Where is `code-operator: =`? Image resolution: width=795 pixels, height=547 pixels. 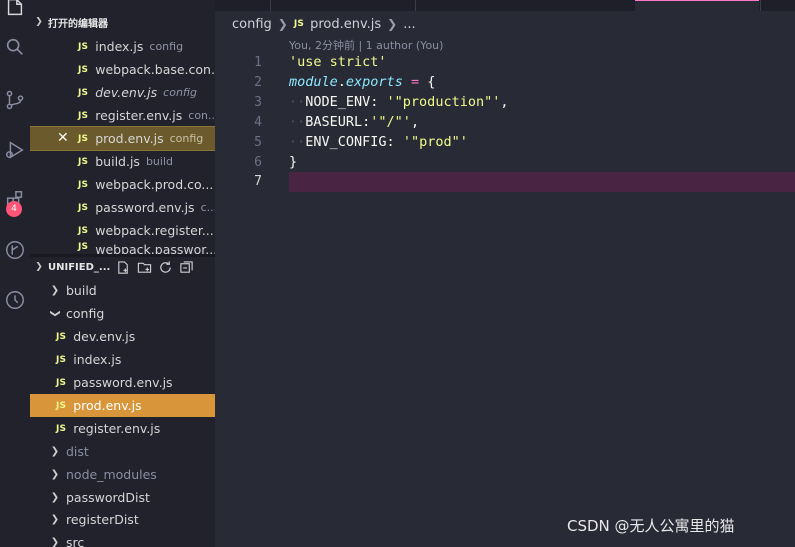
code-operator: = is located at coordinates (415, 82).